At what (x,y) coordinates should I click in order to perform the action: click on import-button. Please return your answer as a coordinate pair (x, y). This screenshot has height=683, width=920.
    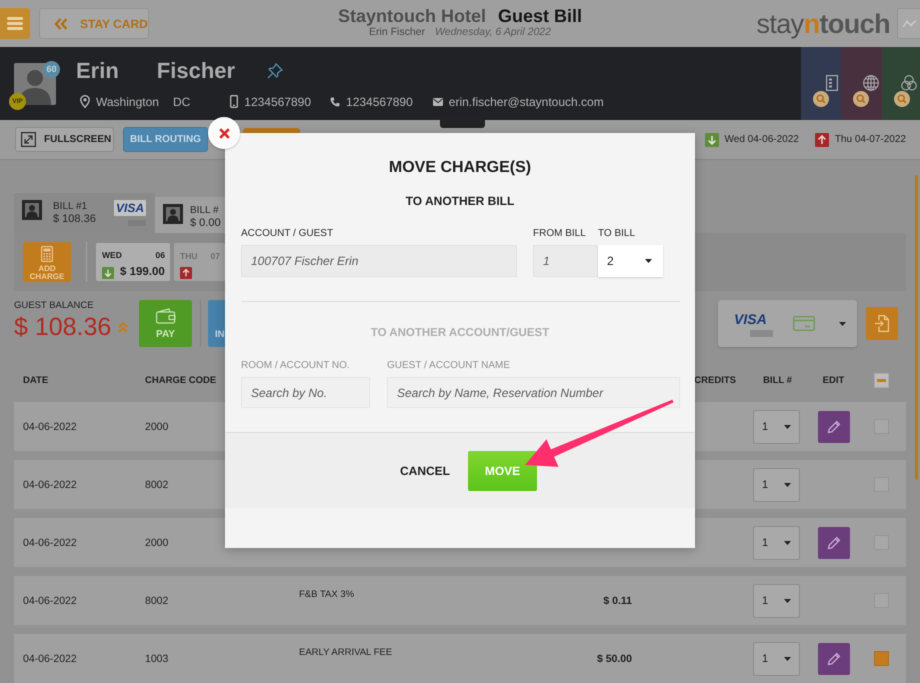
    Looking at the image, I should click on (882, 323).